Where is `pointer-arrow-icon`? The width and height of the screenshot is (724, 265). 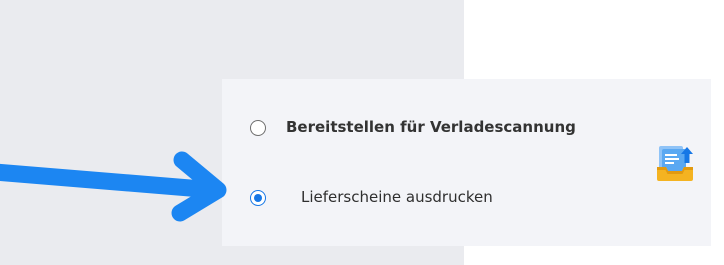 pointer-arrow-icon is located at coordinates (113, 186).